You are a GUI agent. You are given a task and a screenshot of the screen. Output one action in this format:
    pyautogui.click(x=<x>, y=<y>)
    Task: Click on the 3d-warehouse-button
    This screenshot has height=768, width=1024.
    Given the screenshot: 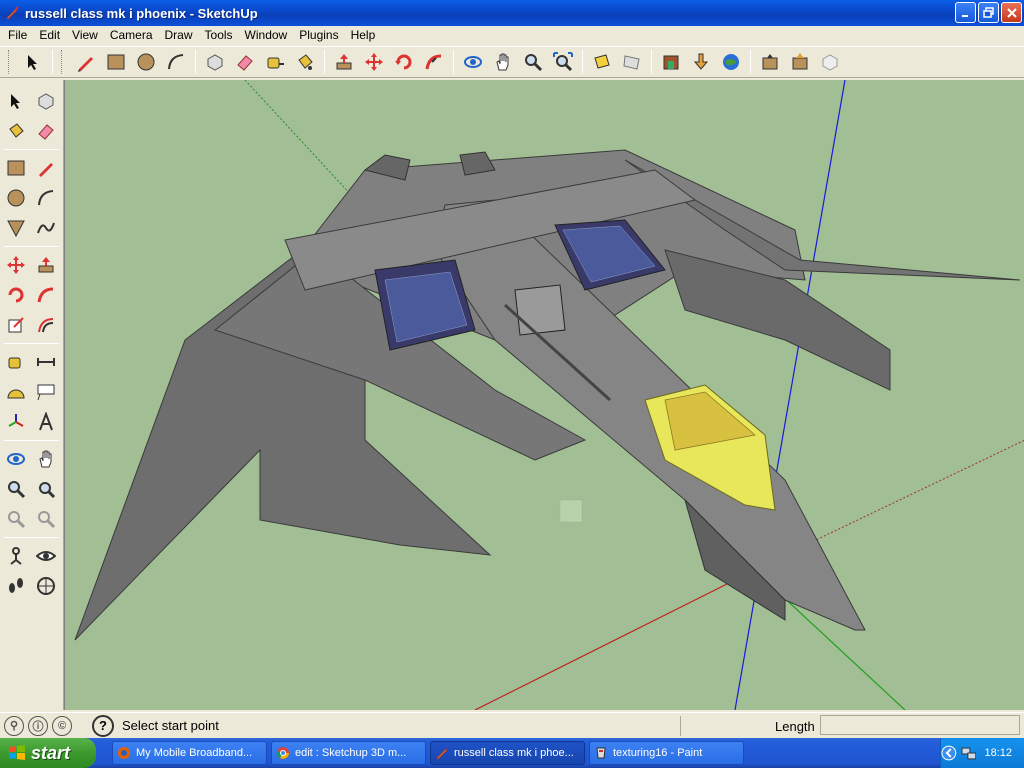 What is the action you would take?
    pyautogui.click(x=671, y=62)
    